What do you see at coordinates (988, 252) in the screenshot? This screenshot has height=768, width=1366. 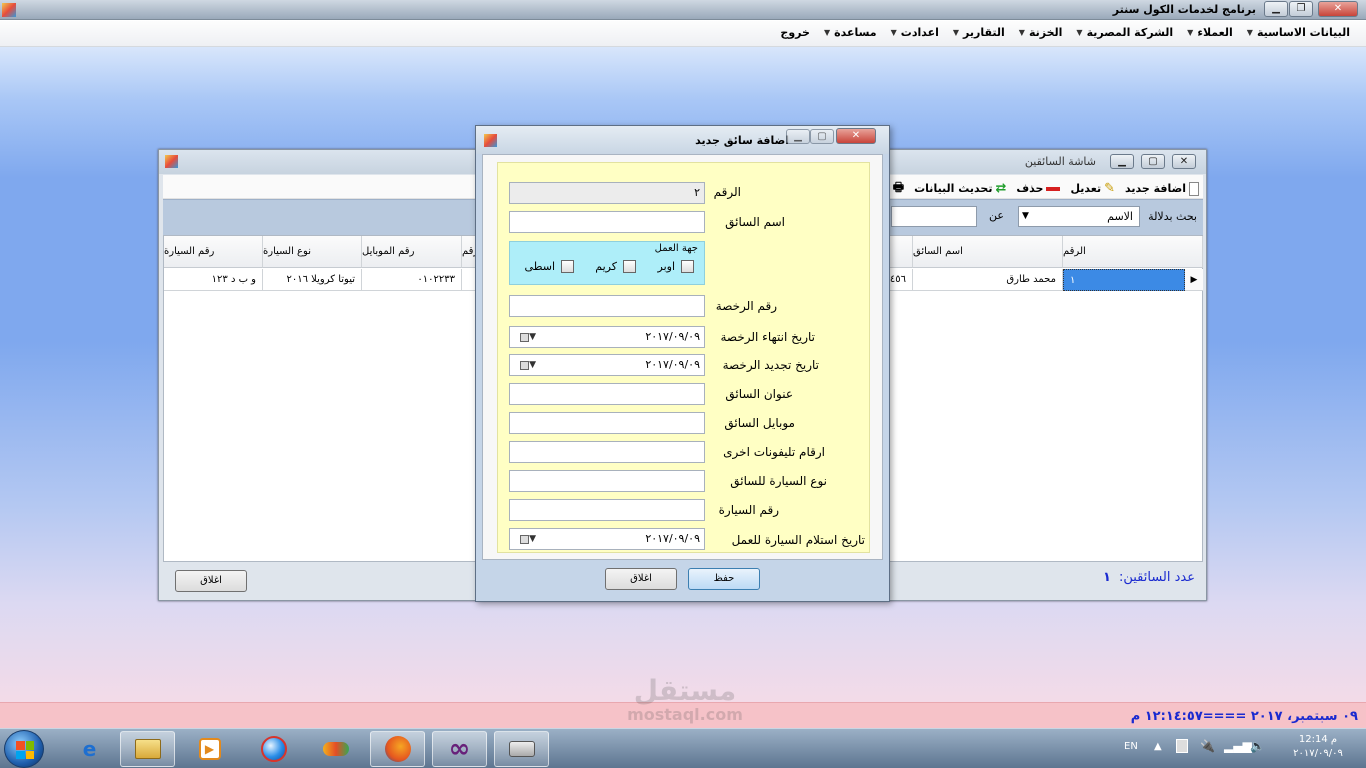 I see `column-header-driver-name: اسم السائق` at bounding box center [988, 252].